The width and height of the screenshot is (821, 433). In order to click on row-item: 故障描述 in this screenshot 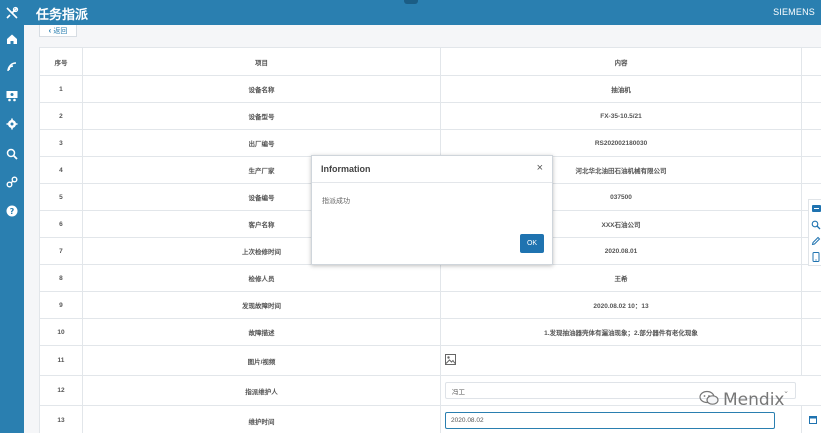, I will do `click(261, 332)`.